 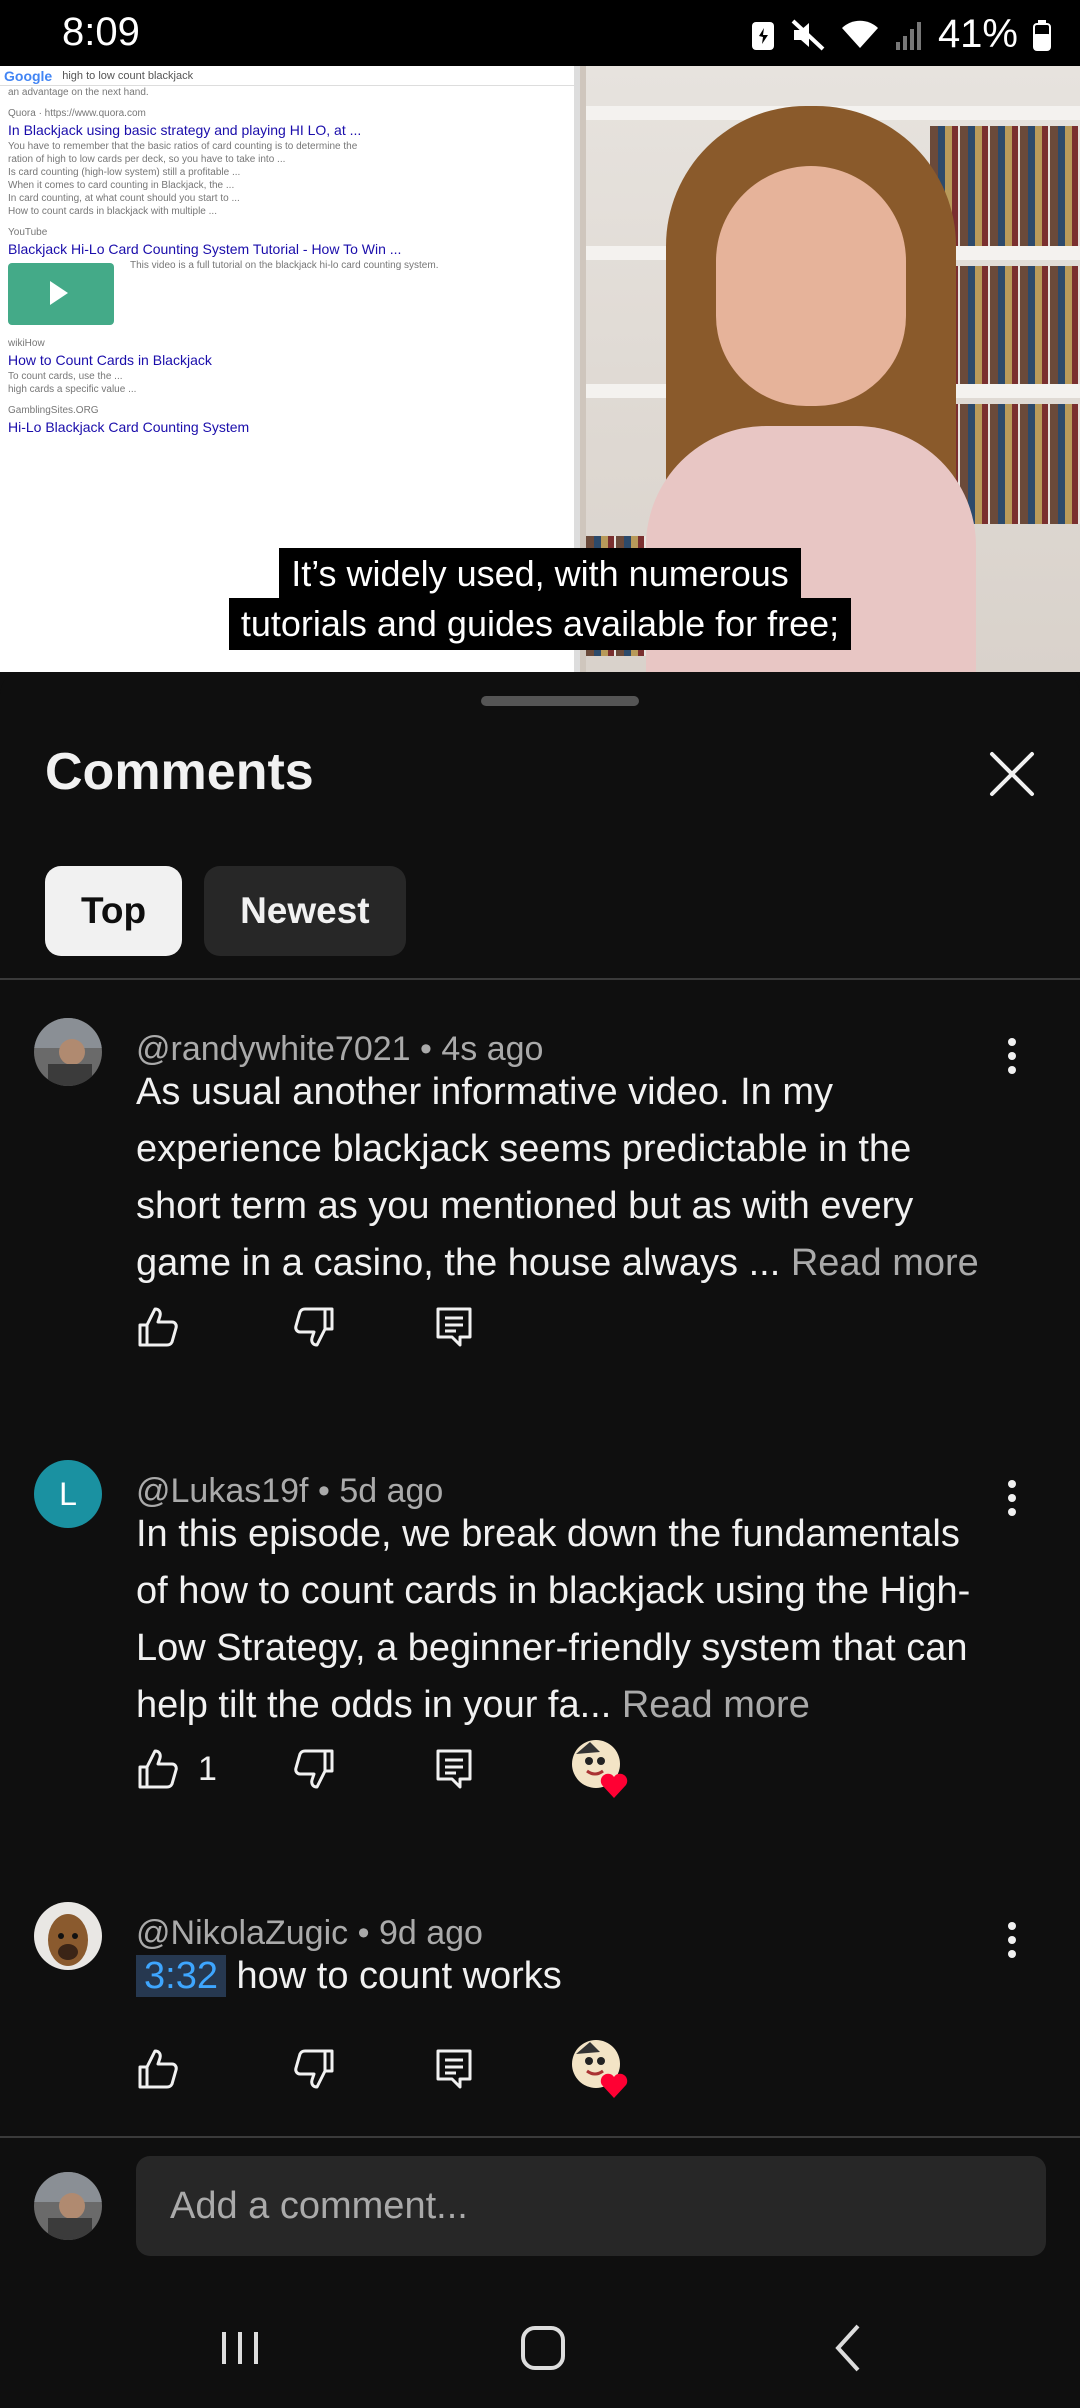 I want to click on search-result-title: Hi-Lo Blackjack Card Counting System, so click(x=129, y=427).